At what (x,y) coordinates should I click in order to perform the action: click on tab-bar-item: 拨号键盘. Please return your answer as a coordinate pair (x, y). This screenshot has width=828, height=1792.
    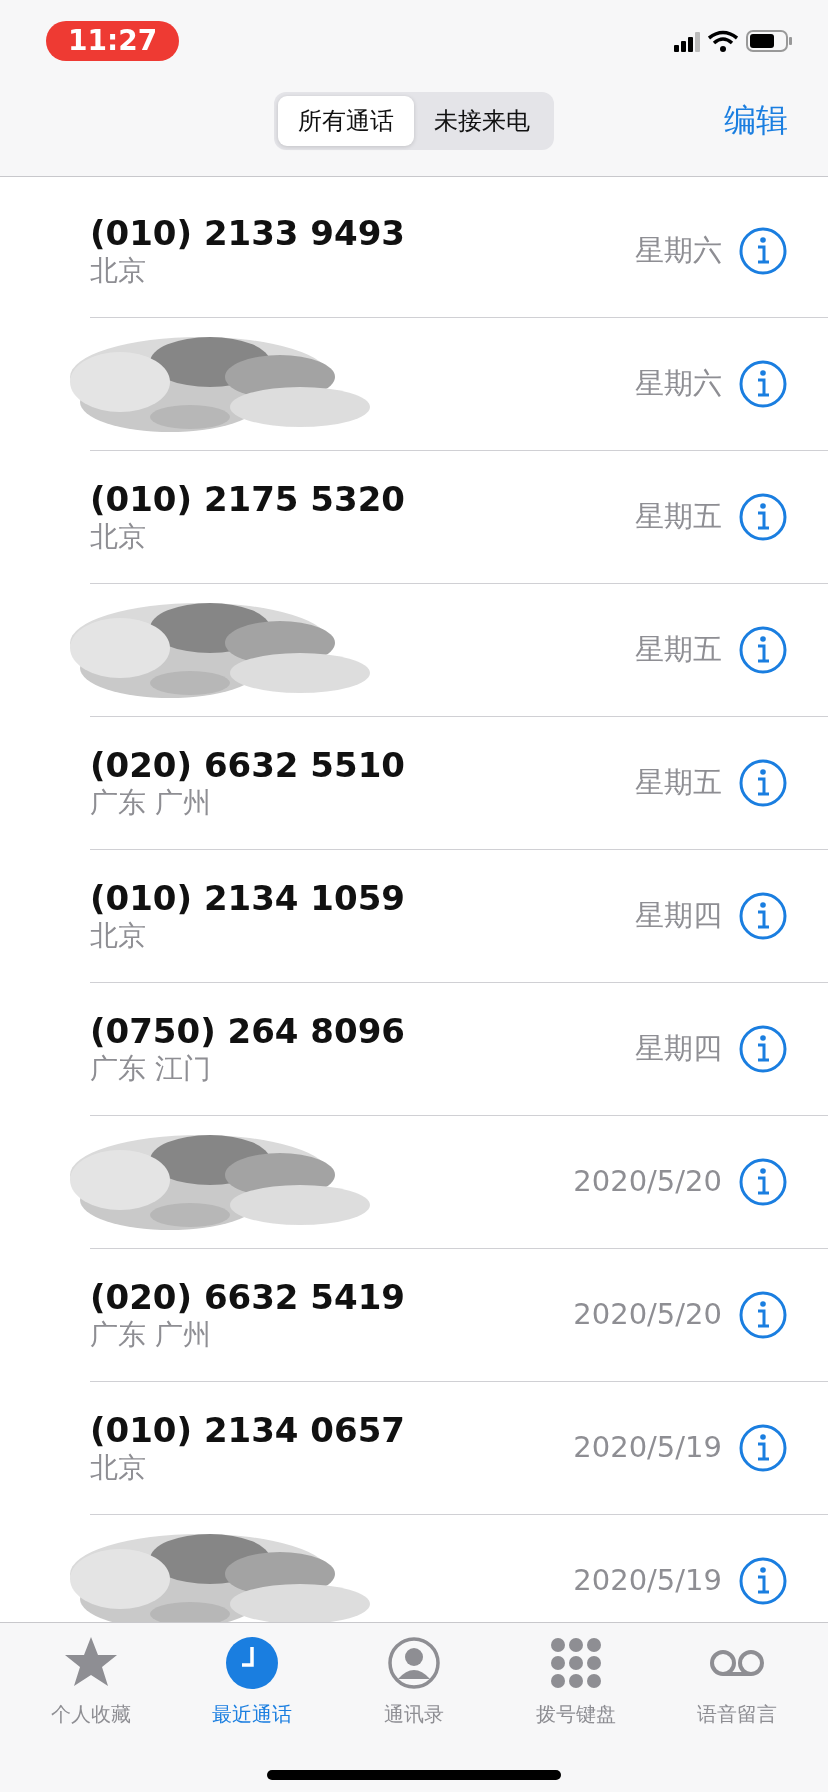
    Looking at the image, I should click on (575, 1712).